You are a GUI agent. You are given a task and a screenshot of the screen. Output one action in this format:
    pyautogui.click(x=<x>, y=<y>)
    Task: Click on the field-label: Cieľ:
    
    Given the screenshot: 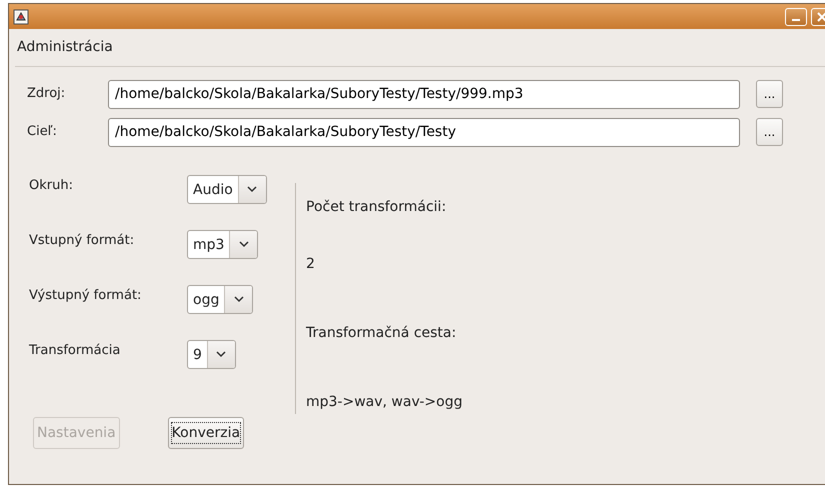 What is the action you would take?
    pyautogui.click(x=42, y=132)
    